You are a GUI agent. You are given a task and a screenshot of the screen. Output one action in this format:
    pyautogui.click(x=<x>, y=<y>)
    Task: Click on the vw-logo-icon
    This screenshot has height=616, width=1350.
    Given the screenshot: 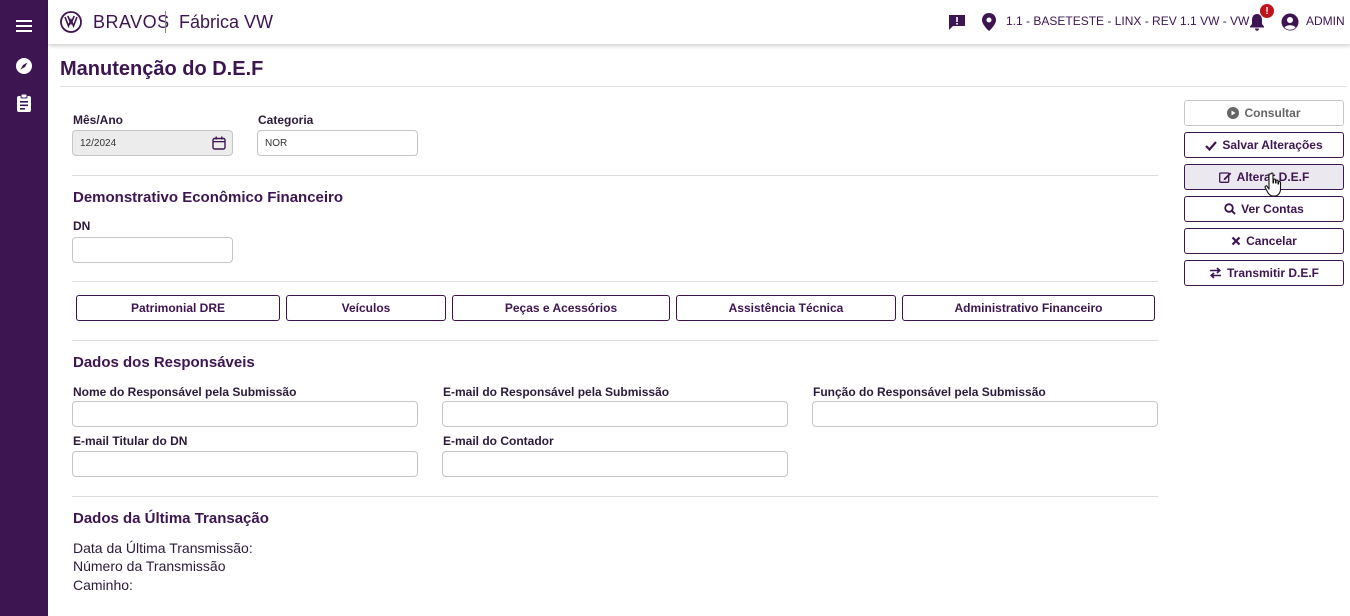 What is the action you would take?
    pyautogui.click(x=71, y=22)
    